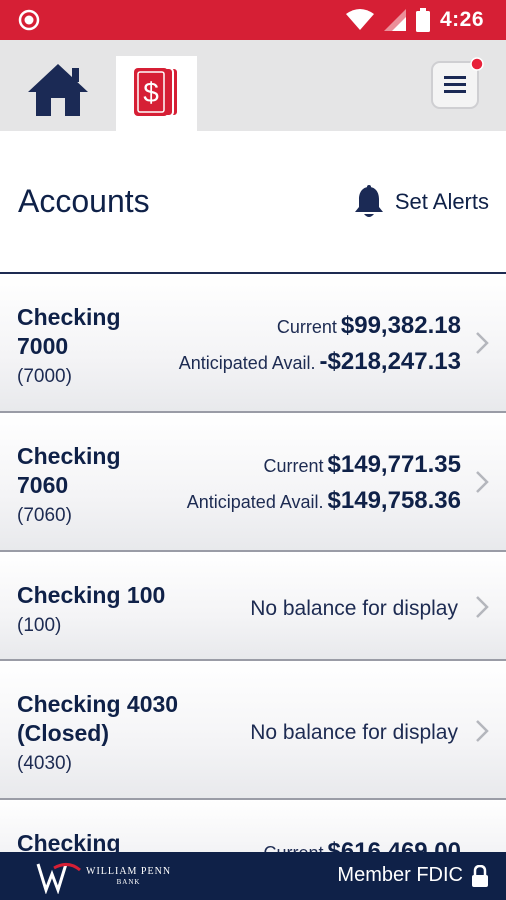 The height and width of the screenshot is (900, 506). What do you see at coordinates (477, 64) in the screenshot?
I see `notification-dot-icon` at bounding box center [477, 64].